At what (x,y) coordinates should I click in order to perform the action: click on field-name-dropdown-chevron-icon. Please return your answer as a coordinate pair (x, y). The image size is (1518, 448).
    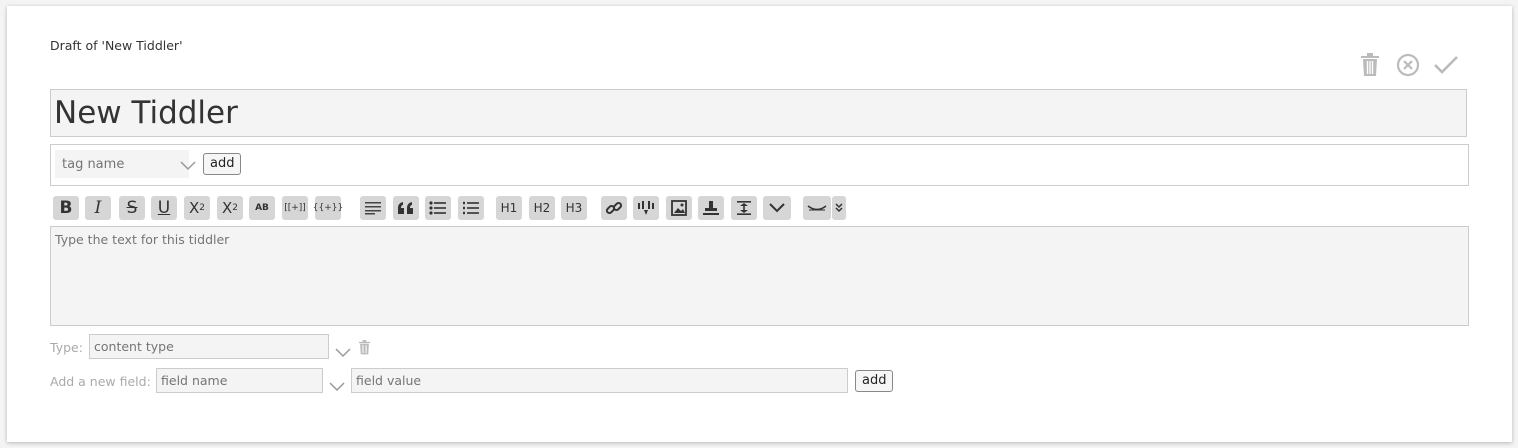
    Looking at the image, I should click on (337, 386).